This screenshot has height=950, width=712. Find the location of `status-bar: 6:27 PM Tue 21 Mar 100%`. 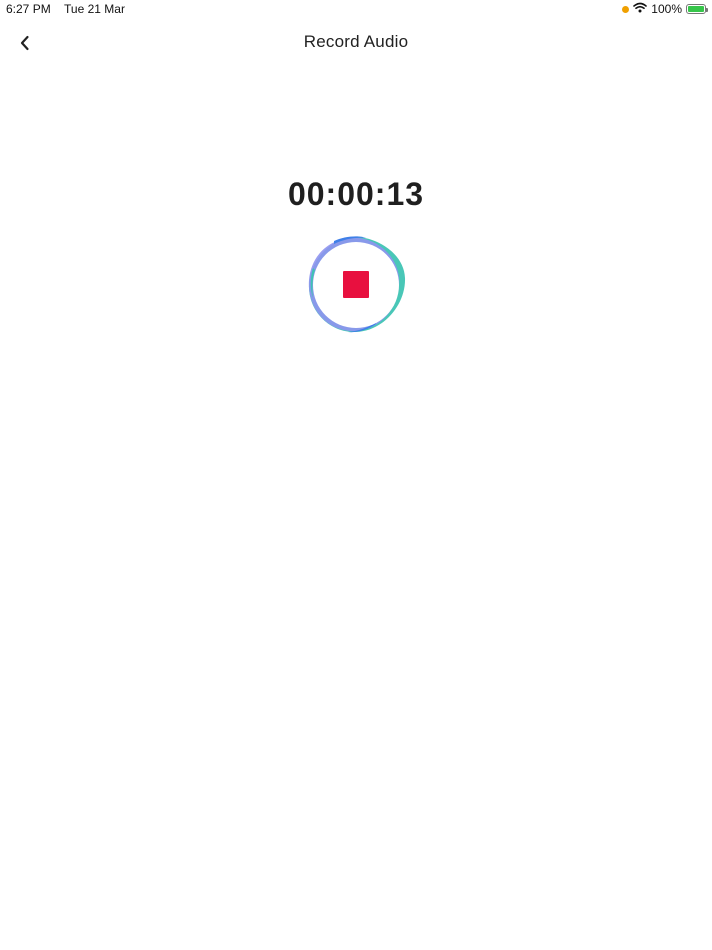

status-bar: 6:27 PM Tue 21 Mar 100% is located at coordinates (356, 9).